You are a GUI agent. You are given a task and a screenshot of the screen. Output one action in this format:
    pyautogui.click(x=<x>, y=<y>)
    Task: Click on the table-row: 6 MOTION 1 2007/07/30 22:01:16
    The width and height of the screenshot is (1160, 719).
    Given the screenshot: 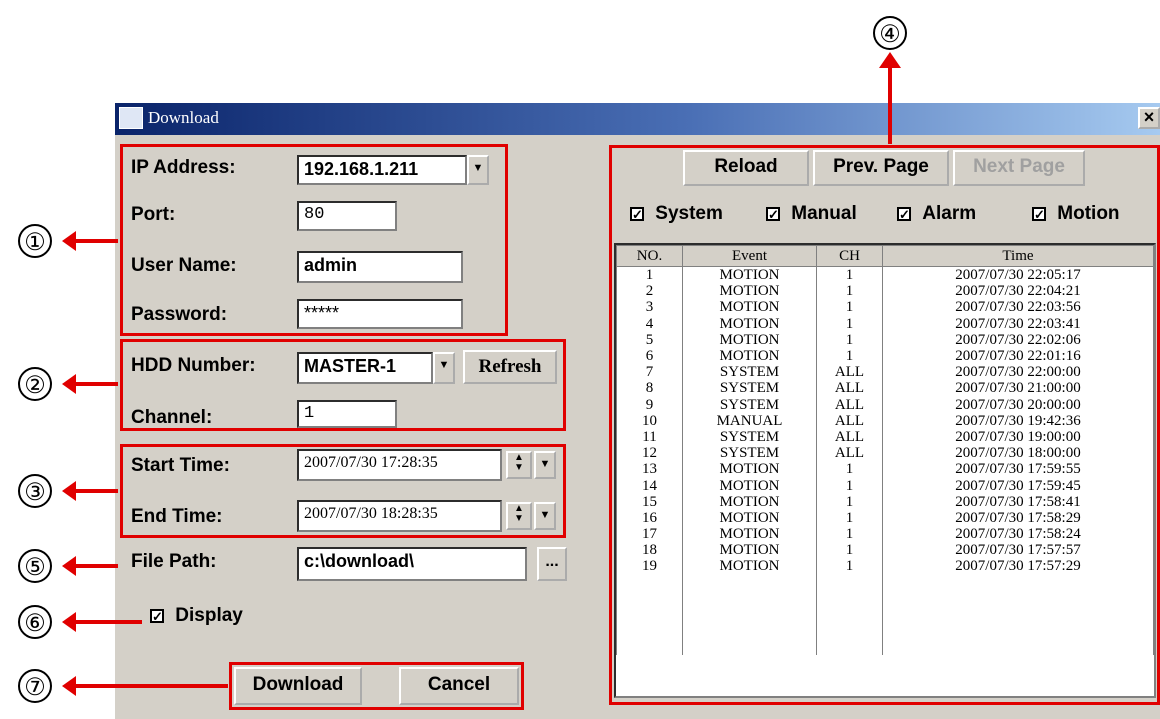 What is the action you would take?
    pyautogui.click(x=885, y=356)
    